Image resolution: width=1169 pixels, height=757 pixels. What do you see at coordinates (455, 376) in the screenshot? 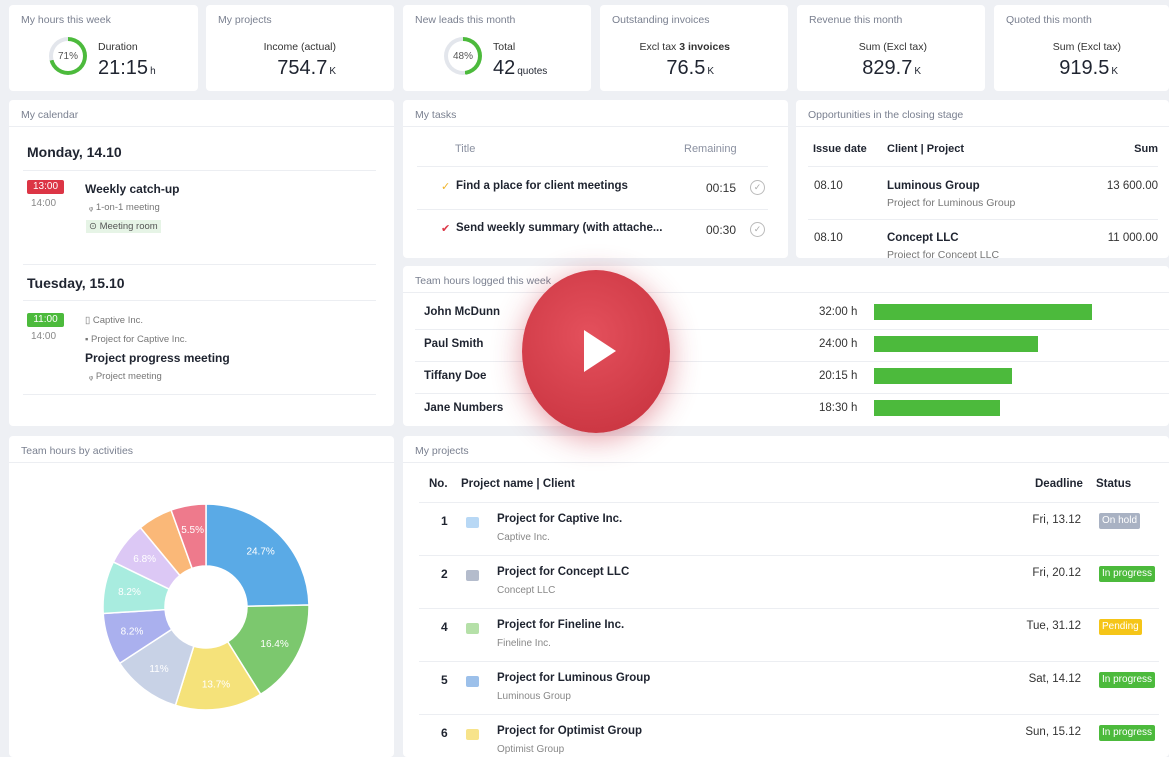
I see `member-name: Tiffany Doe` at bounding box center [455, 376].